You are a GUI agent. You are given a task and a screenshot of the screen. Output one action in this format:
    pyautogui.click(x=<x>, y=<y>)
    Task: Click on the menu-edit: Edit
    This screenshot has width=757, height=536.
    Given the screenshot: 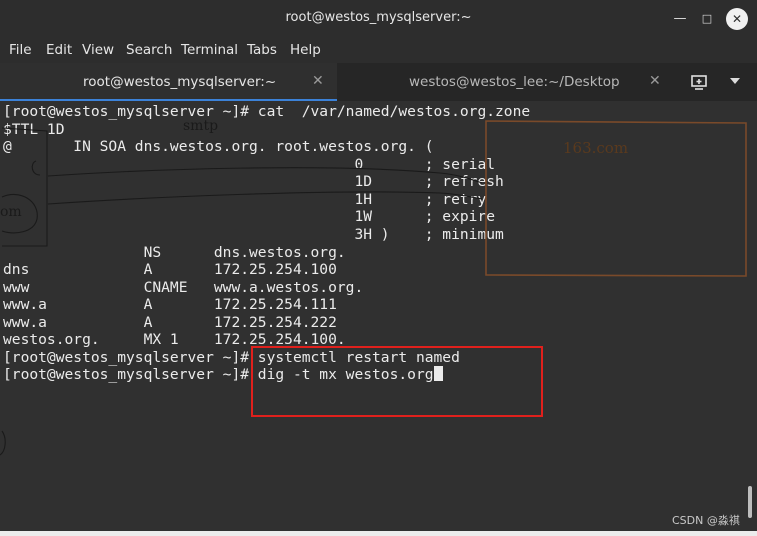 What is the action you would take?
    pyautogui.click(x=59, y=50)
    